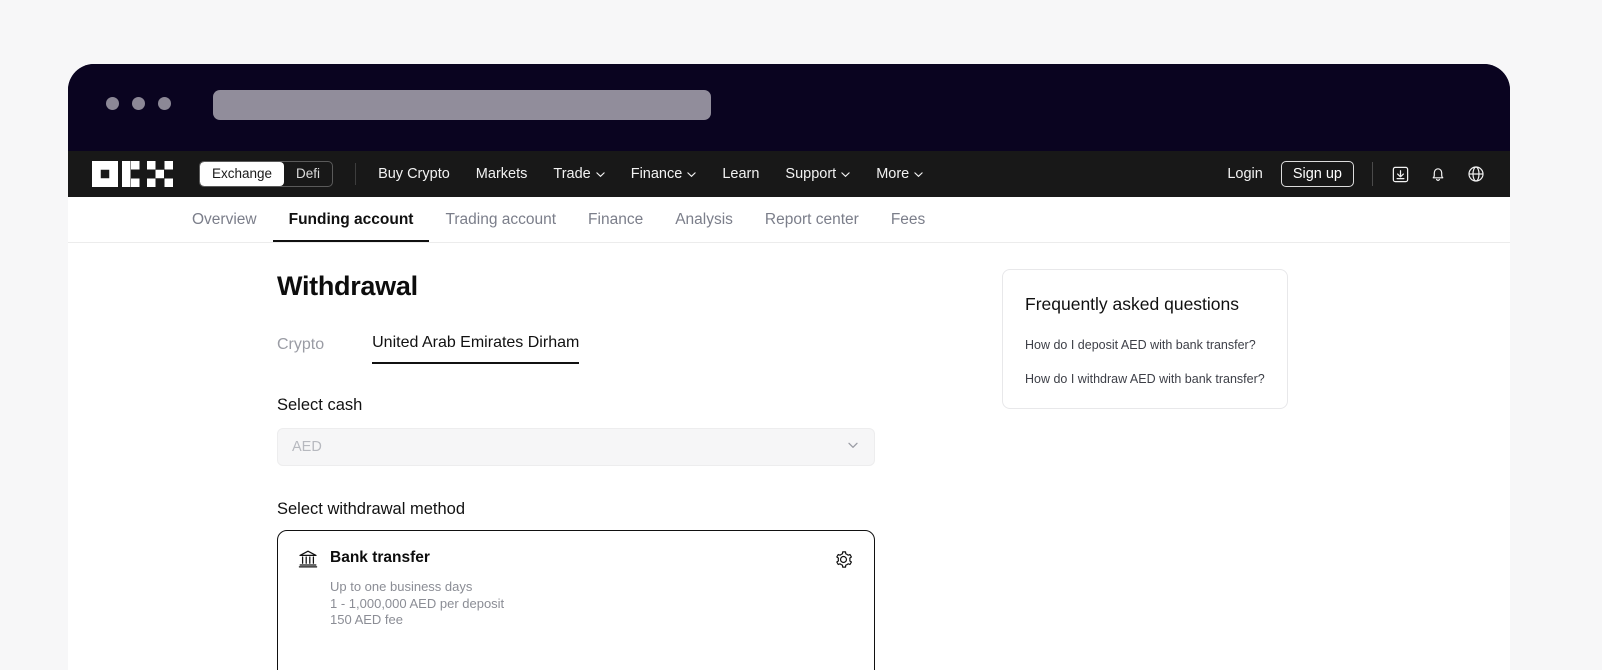  I want to click on globe-icon, so click(1476, 174).